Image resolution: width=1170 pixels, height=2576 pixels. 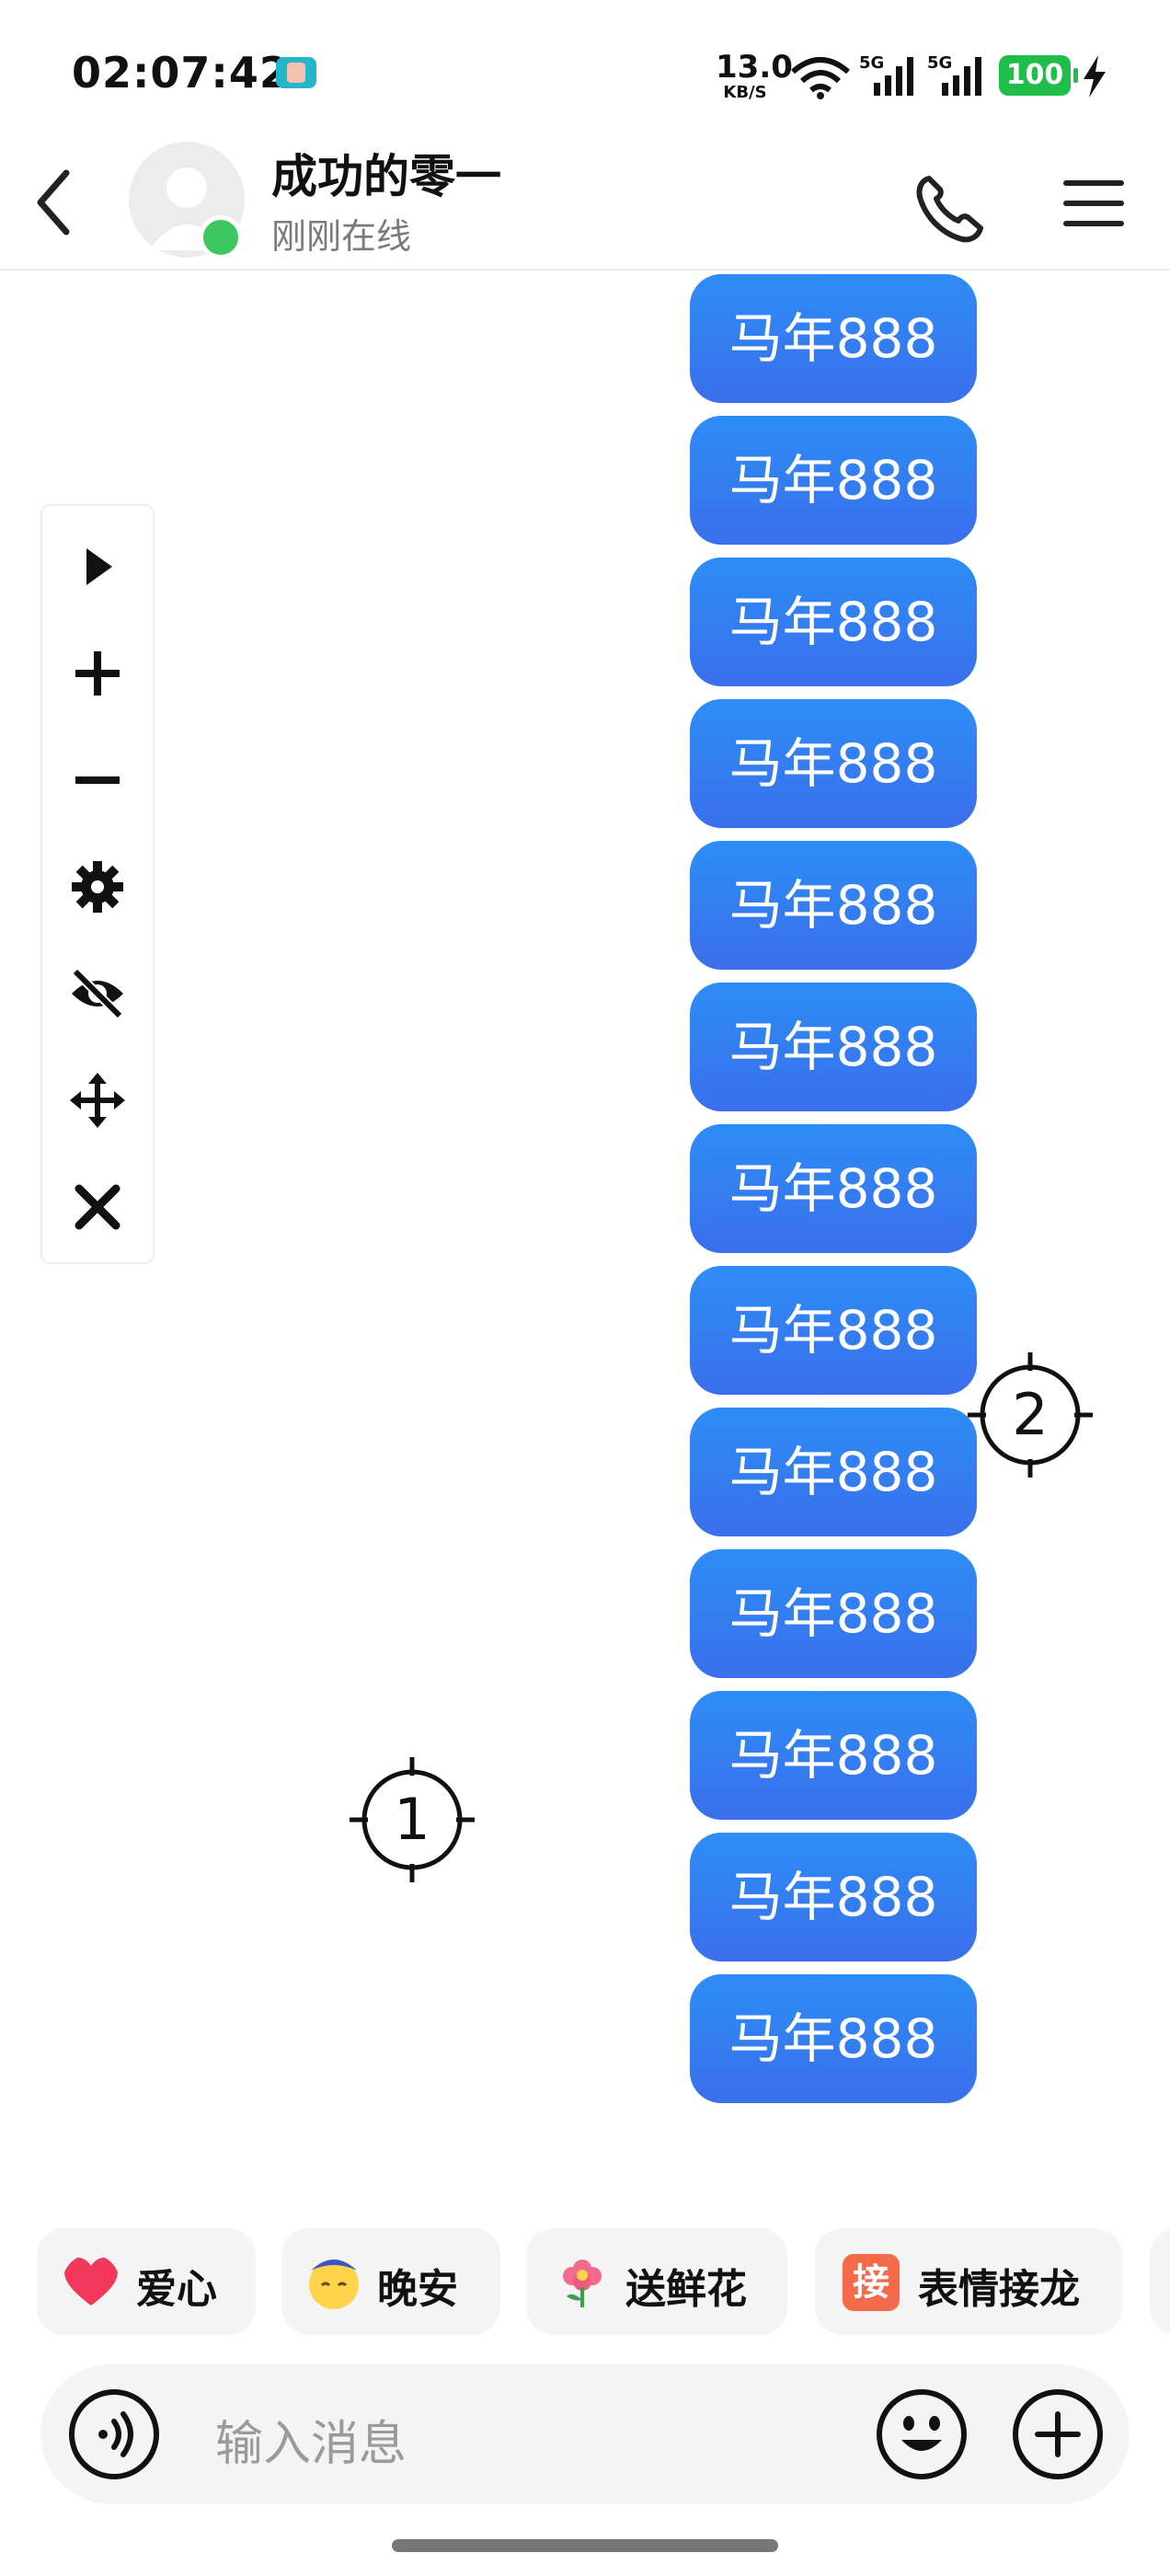 What do you see at coordinates (386, 173) in the screenshot?
I see `contact-name: 成功的零一` at bounding box center [386, 173].